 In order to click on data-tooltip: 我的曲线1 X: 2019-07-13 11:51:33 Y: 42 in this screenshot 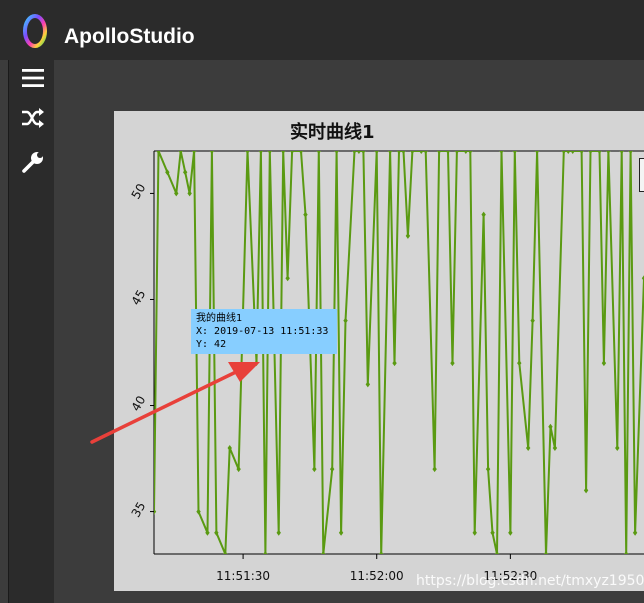, I will do `click(264, 331)`.